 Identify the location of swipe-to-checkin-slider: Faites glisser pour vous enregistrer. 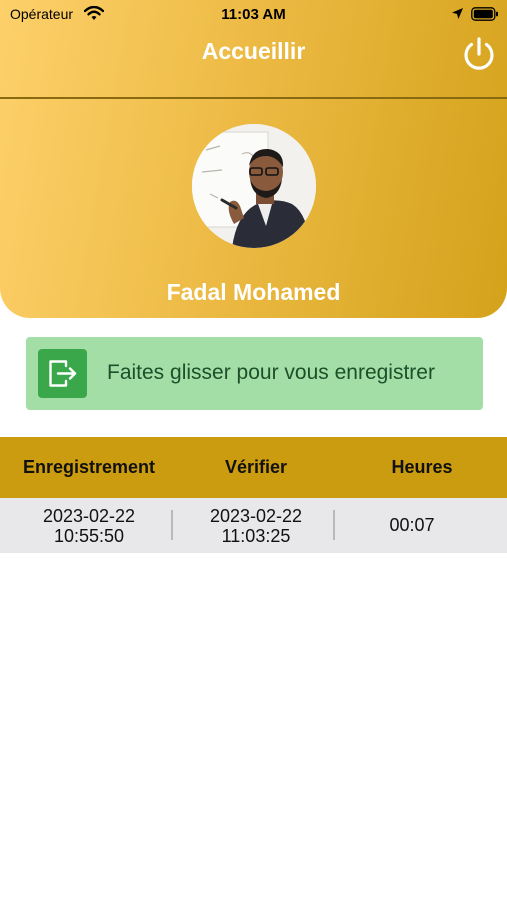
(254, 373).